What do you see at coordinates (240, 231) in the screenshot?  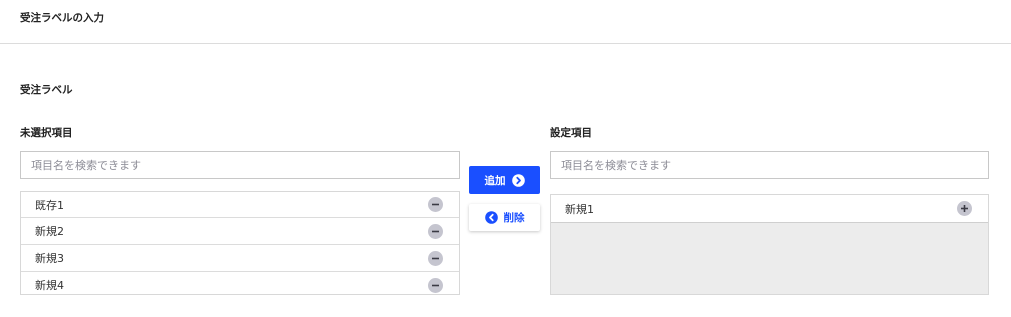 I see `list-item-unselected-2: 新規2` at bounding box center [240, 231].